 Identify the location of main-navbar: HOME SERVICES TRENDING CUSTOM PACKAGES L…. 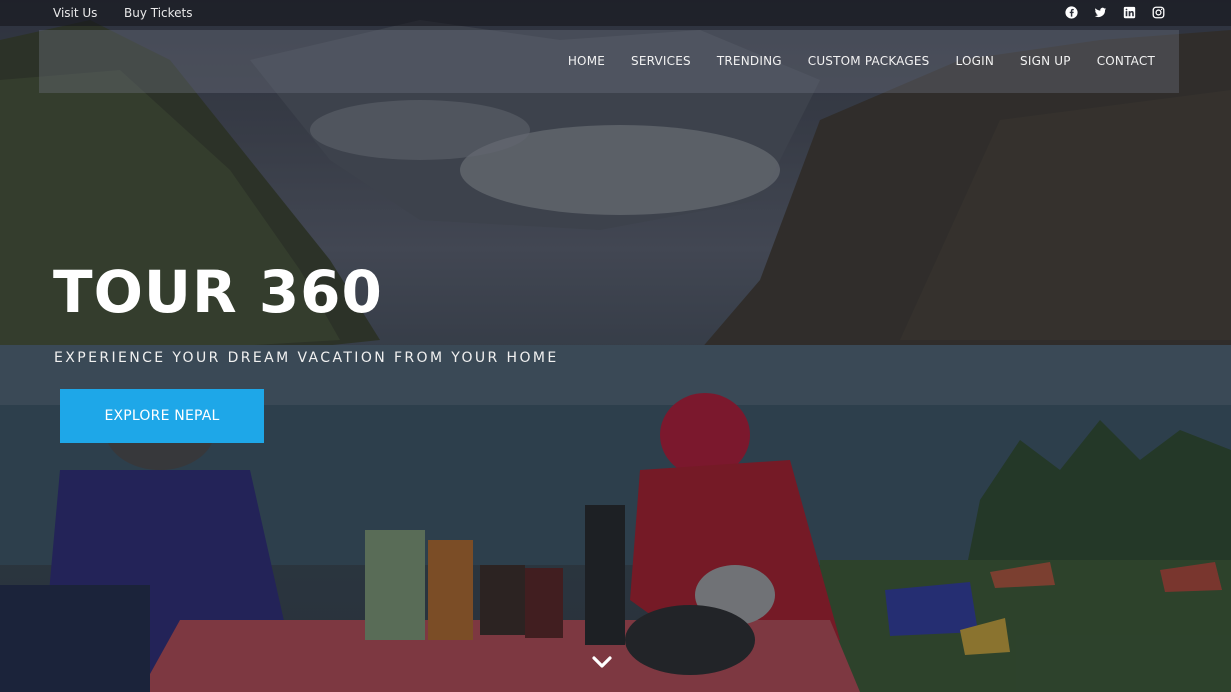
(609, 61).